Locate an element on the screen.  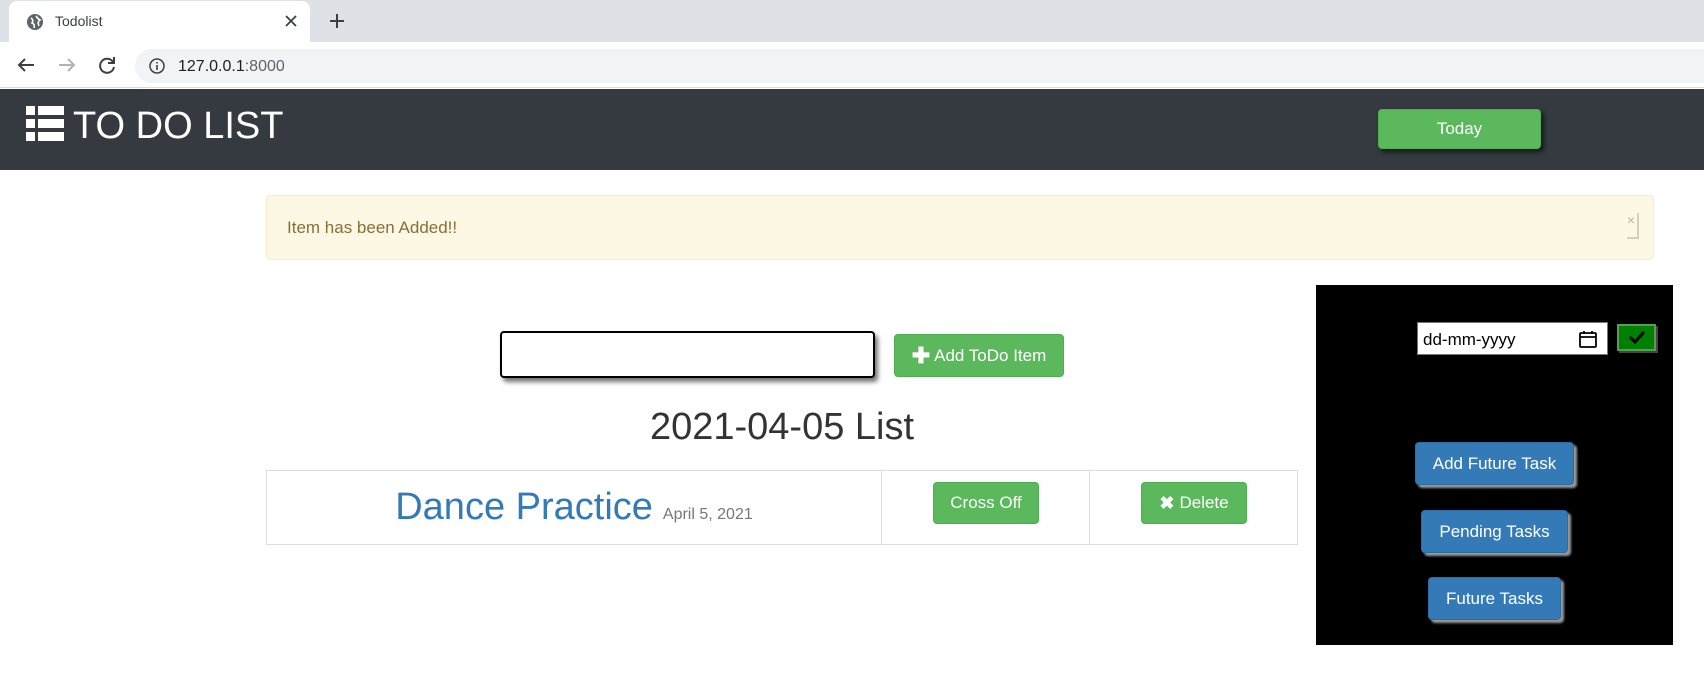
confirm-date-button is located at coordinates (1636, 337).